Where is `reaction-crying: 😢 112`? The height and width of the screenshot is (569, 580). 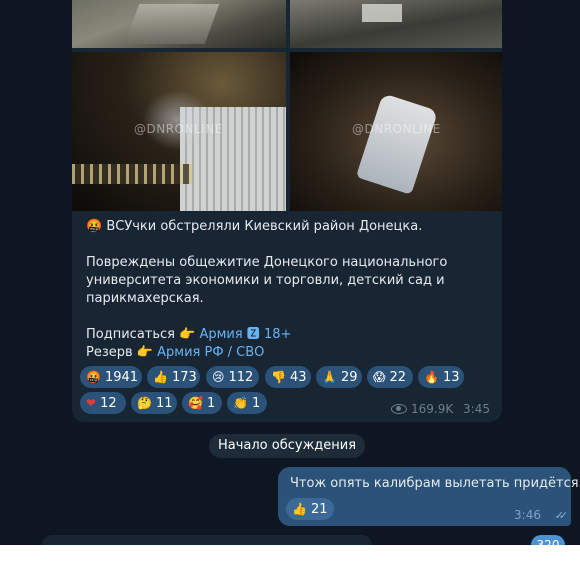 reaction-crying: 😢 112 is located at coordinates (232, 377).